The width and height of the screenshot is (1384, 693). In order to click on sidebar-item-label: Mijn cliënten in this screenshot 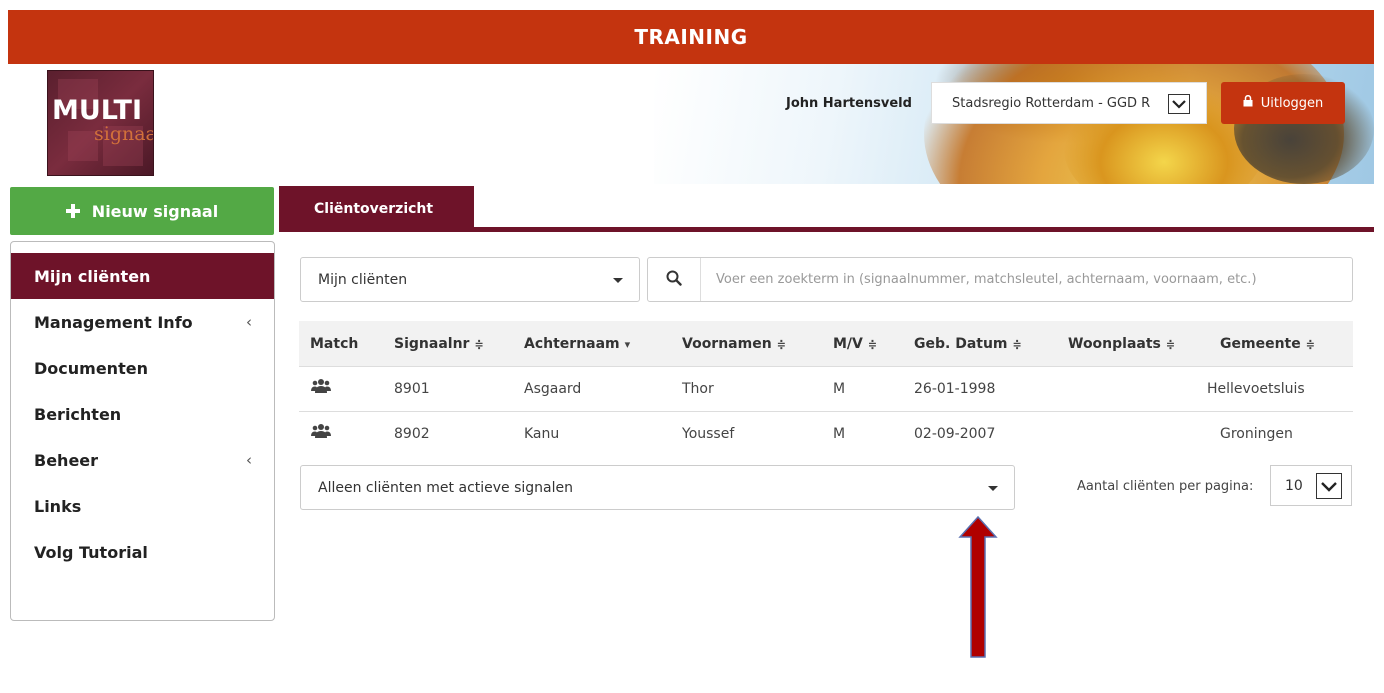, I will do `click(92, 276)`.